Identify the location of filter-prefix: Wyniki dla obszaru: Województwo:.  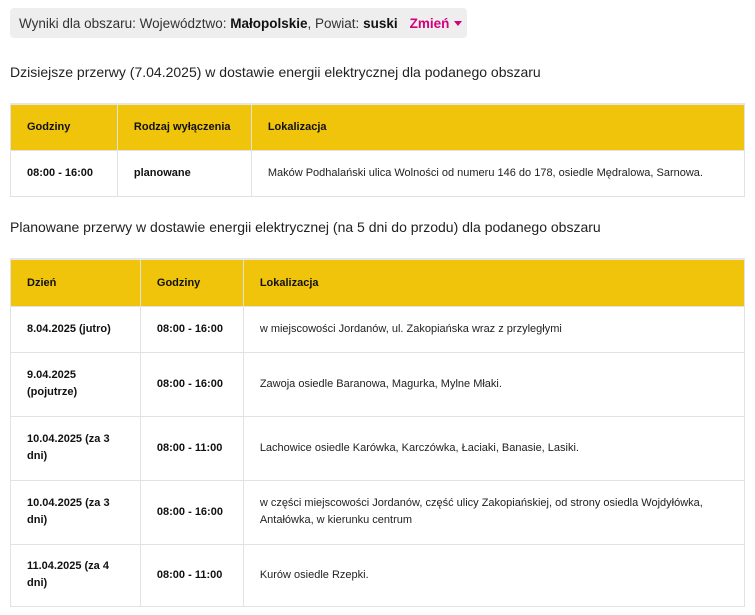
(123, 23).